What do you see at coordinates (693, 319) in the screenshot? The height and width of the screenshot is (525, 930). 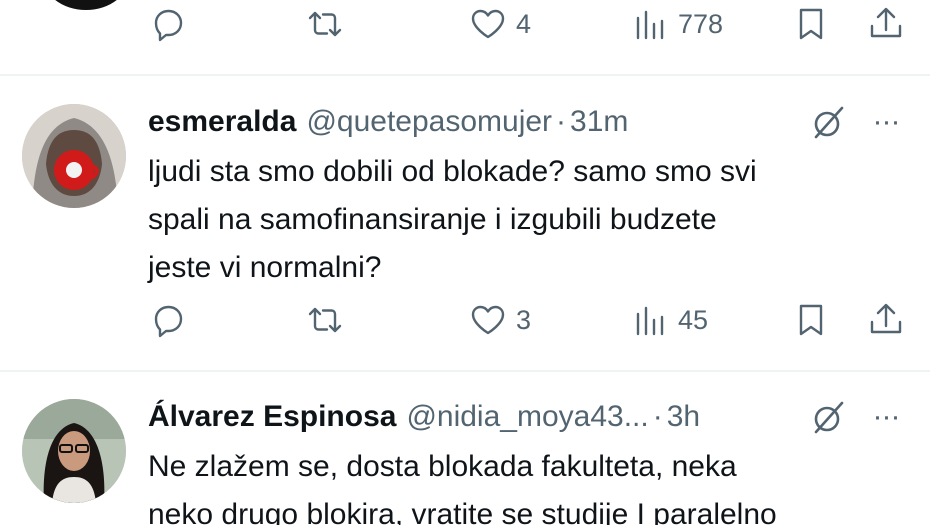 I see `views-count: 45` at bounding box center [693, 319].